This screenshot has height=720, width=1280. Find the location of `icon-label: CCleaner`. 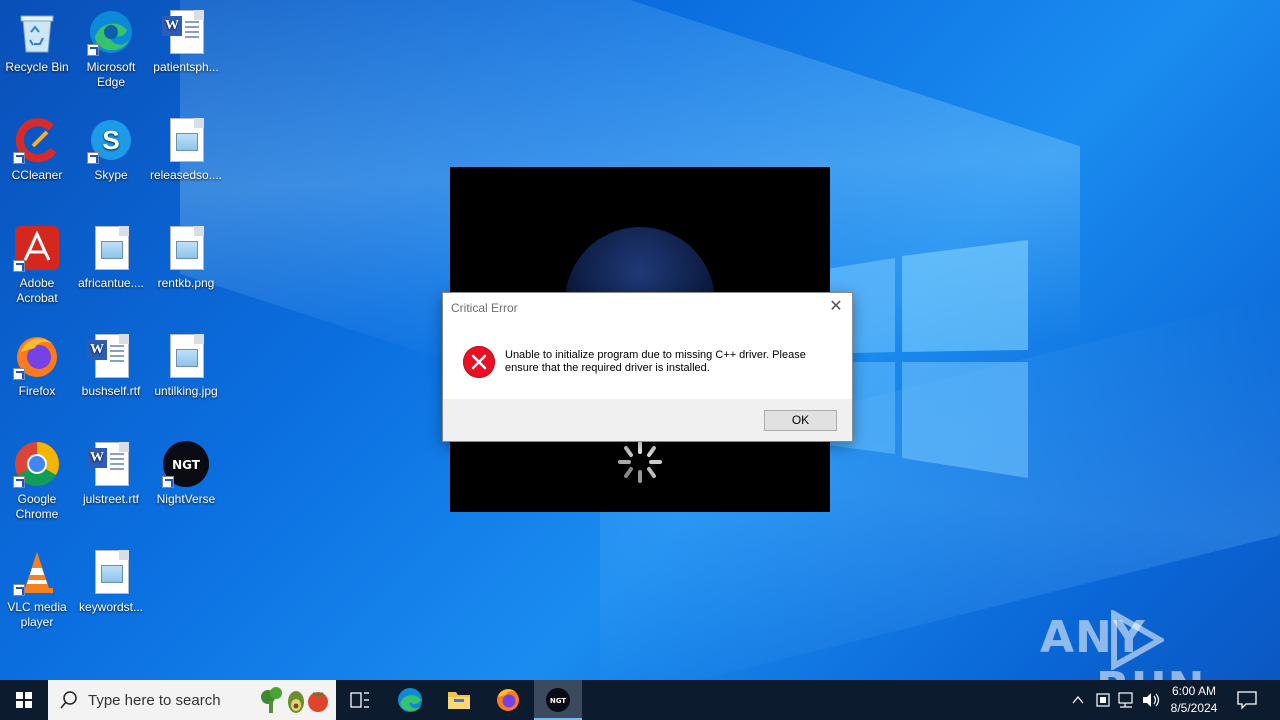

icon-label: CCleaner is located at coordinates (37, 175).